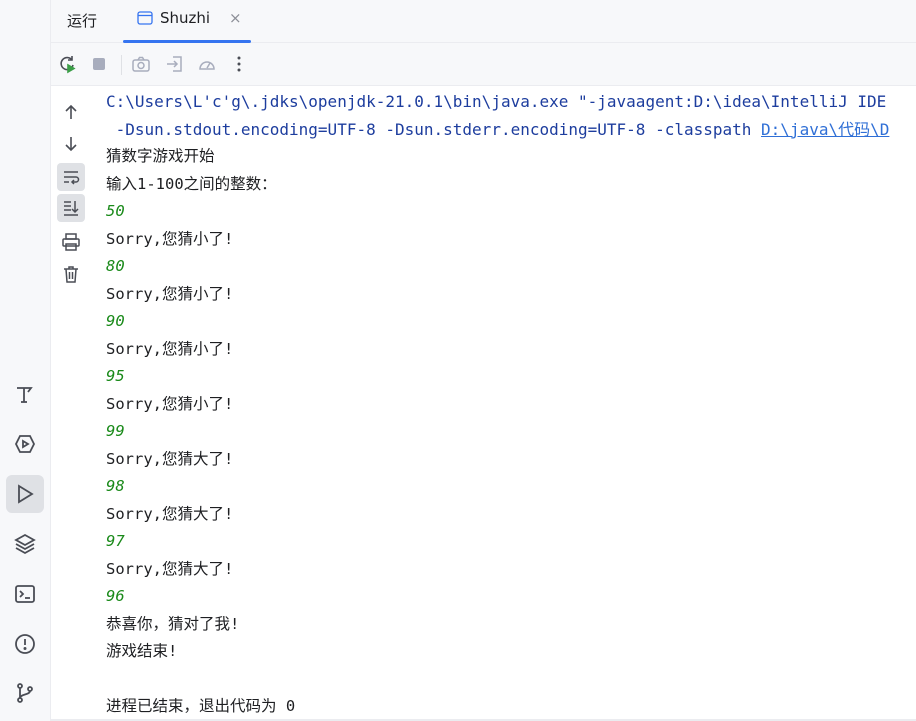  Describe the element at coordinates (71, 242) in the screenshot. I see `print-icon` at that location.